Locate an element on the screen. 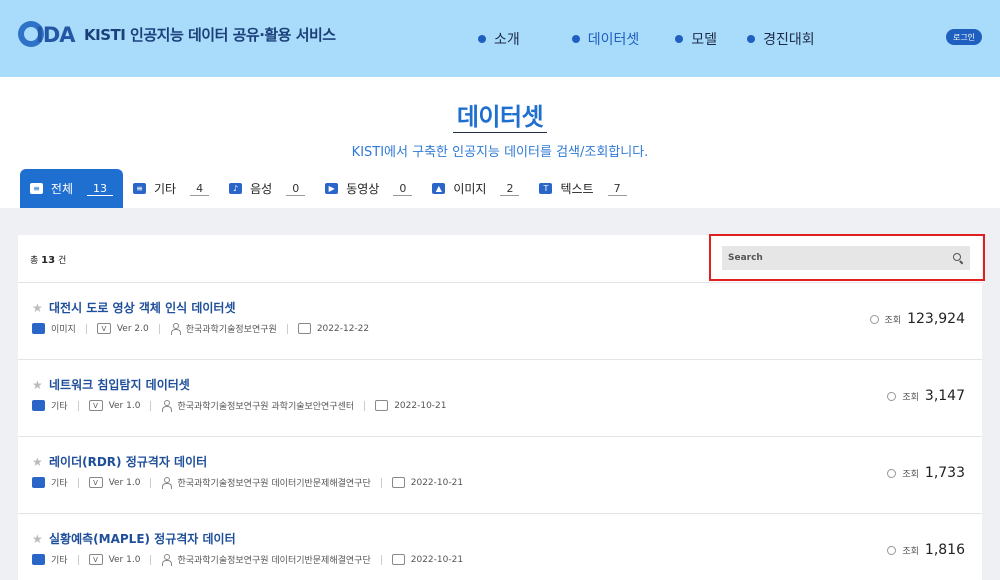  image-icon: ▲ is located at coordinates (439, 188).